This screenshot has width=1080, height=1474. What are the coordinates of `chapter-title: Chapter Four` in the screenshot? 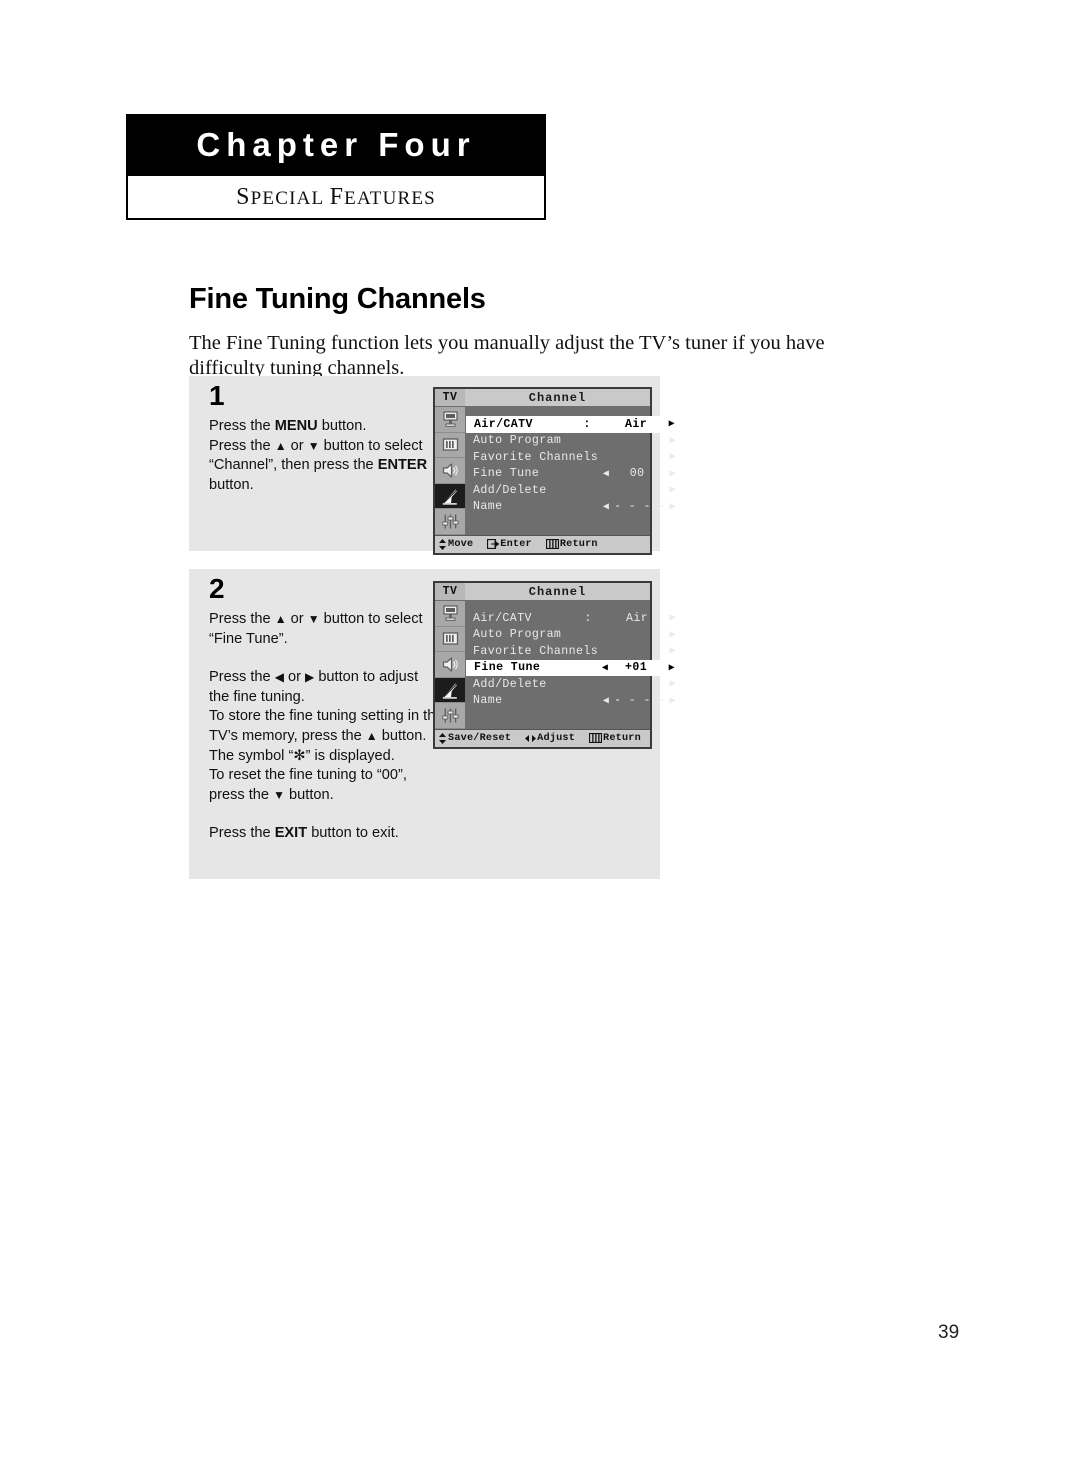 It's located at (336, 144).